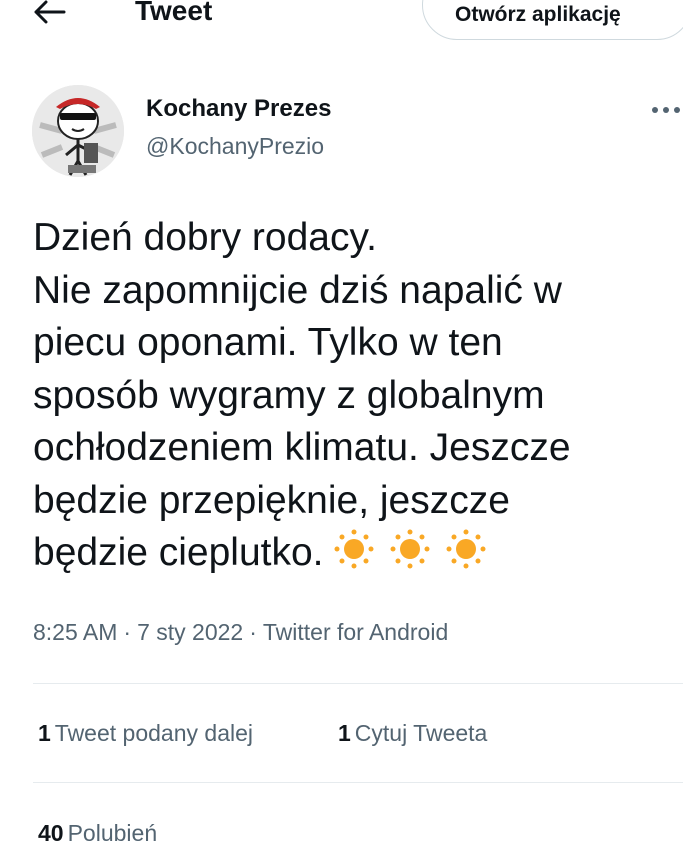 The image size is (683, 868). What do you see at coordinates (75, 632) in the screenshot?
I see `tweet-time: 8:25 AM` at bounding box center [75, 632].